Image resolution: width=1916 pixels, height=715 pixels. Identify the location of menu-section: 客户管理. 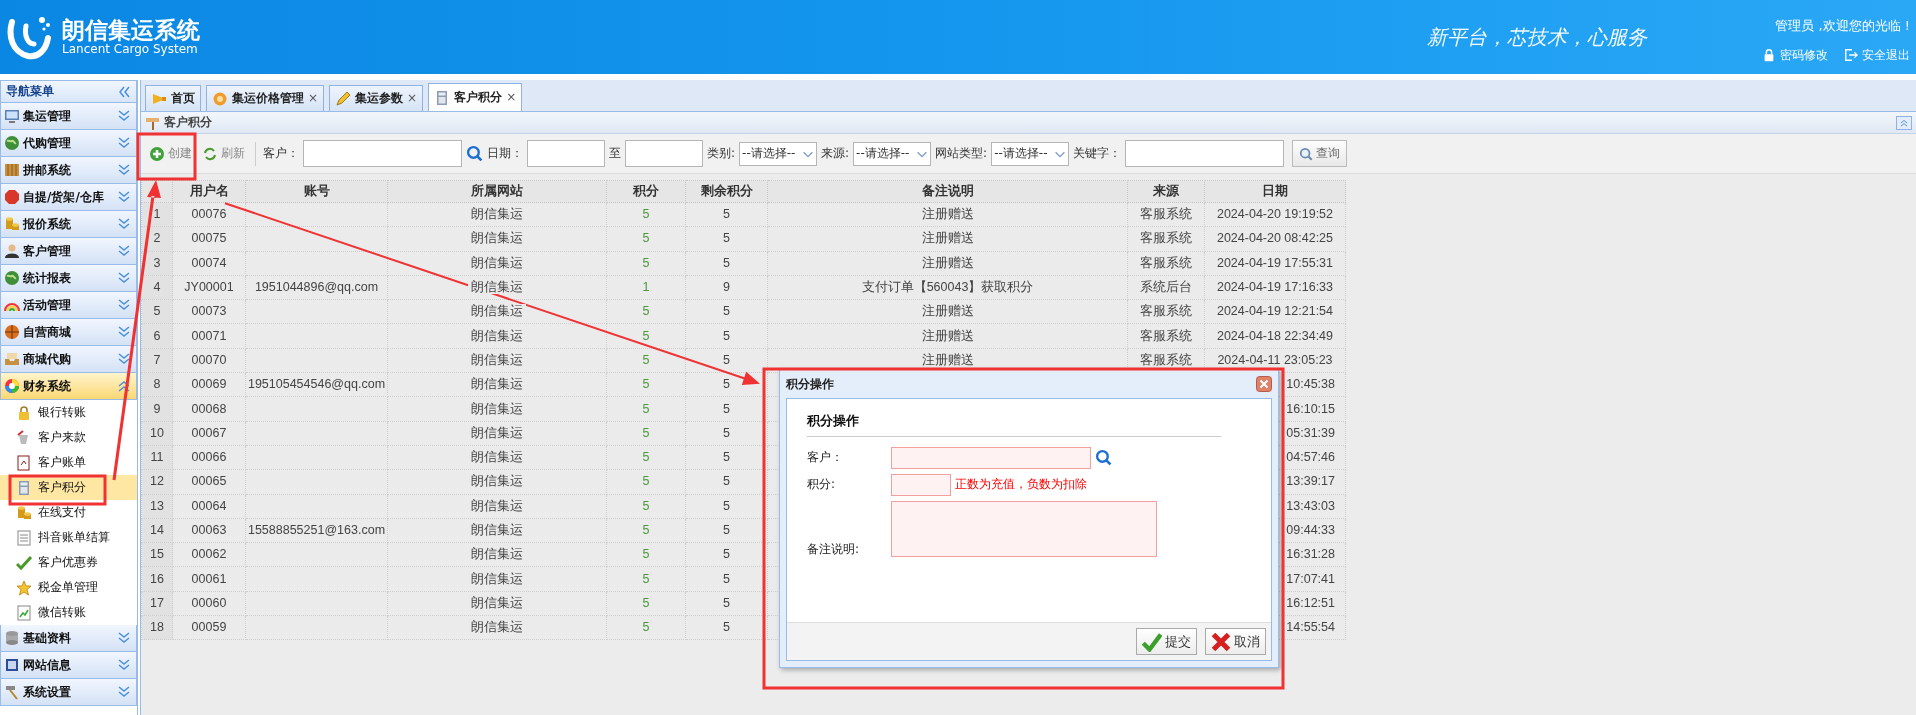
(68, 251).